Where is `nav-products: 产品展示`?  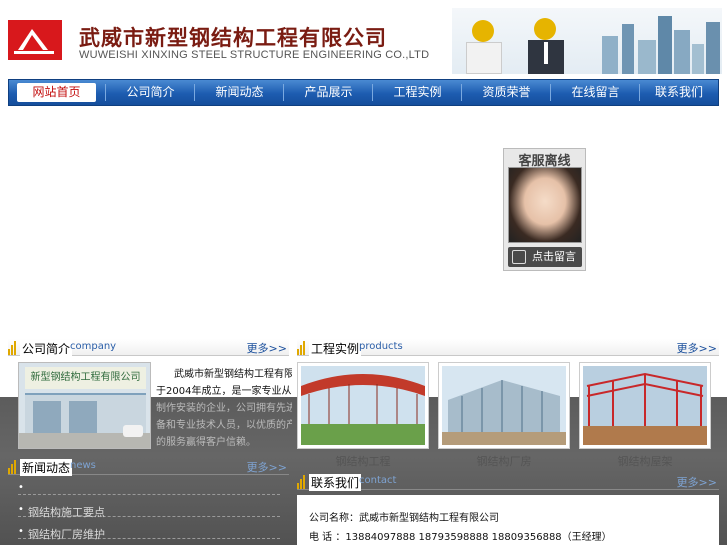
nav-products: 产品展示 is located at coordinates (328, 92).